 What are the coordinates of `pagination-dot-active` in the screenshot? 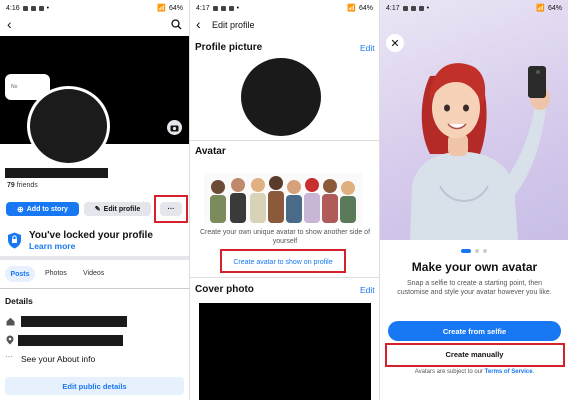 It's located at (466, 251).